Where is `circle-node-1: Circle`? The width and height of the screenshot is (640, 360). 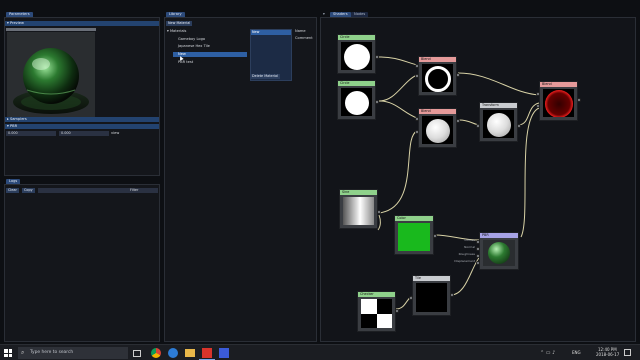
circle-node-1: Circle is located at coordinates (358, 54).